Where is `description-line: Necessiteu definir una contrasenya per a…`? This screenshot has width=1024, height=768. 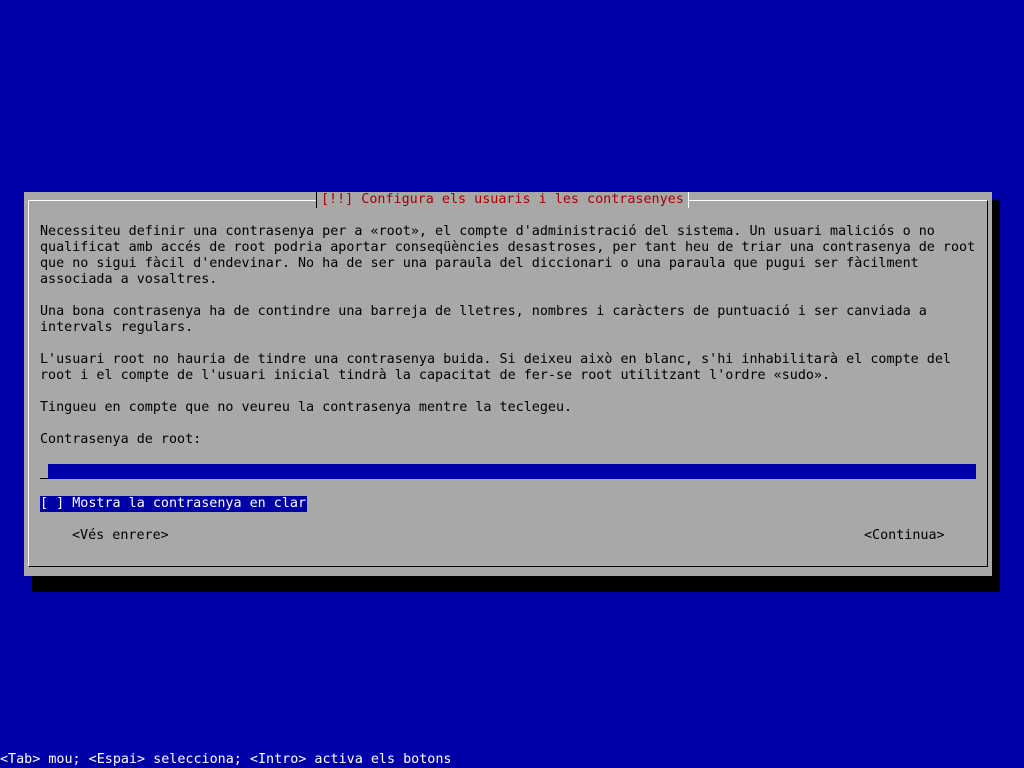 description-line: Necessiteu definir una contrasenya per a… is located at coordinates (487, 231).